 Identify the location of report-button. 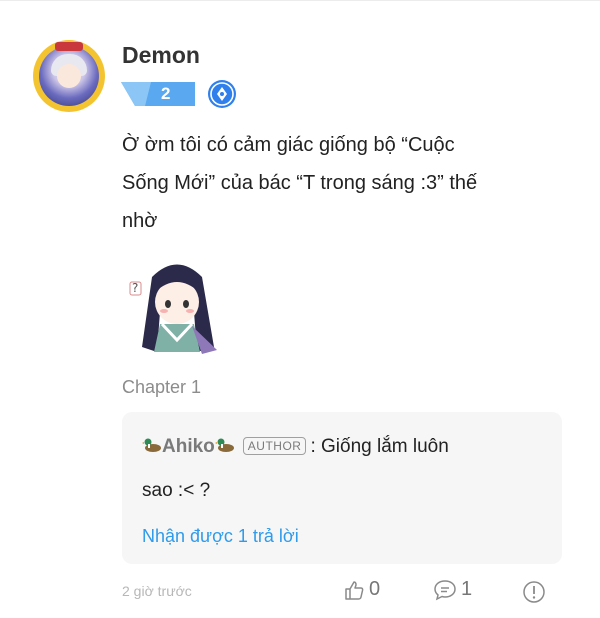
(536, 592).